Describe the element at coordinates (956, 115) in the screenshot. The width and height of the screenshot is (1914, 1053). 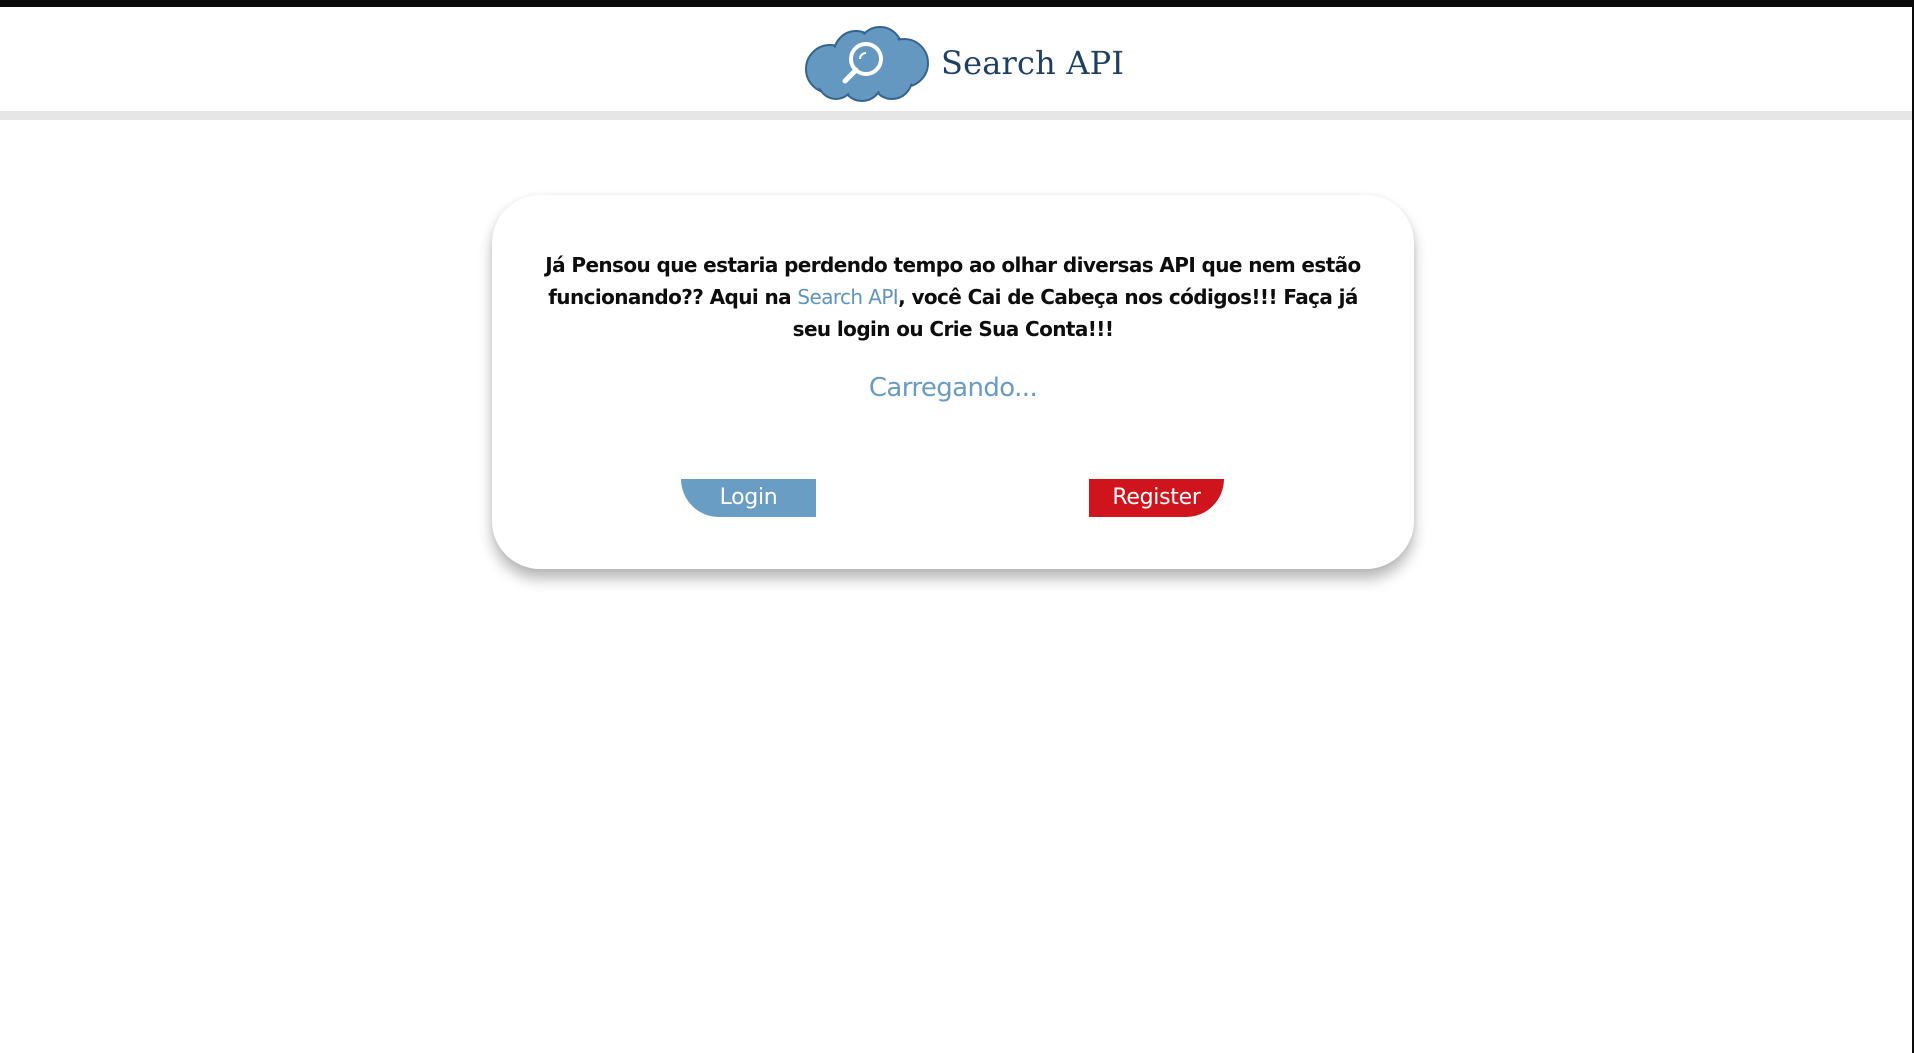
I see `header-divider` at that location.